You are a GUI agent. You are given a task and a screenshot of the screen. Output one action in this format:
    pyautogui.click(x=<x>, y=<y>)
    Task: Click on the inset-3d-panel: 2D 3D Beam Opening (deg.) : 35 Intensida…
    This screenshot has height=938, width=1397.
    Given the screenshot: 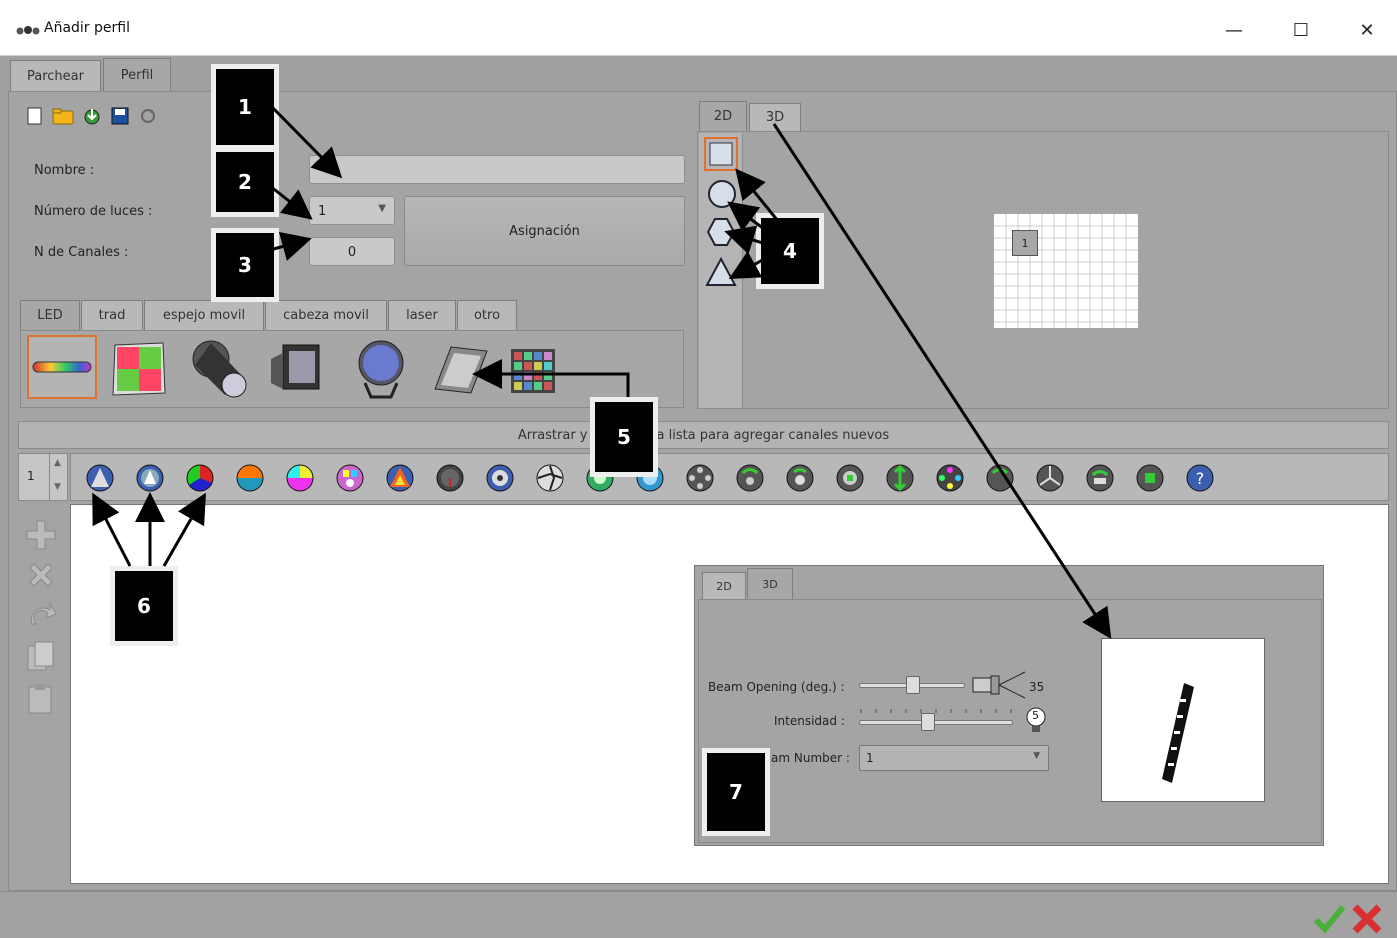 What is the action you would take?
    pyautogui.click(x=1009, y=705)
    